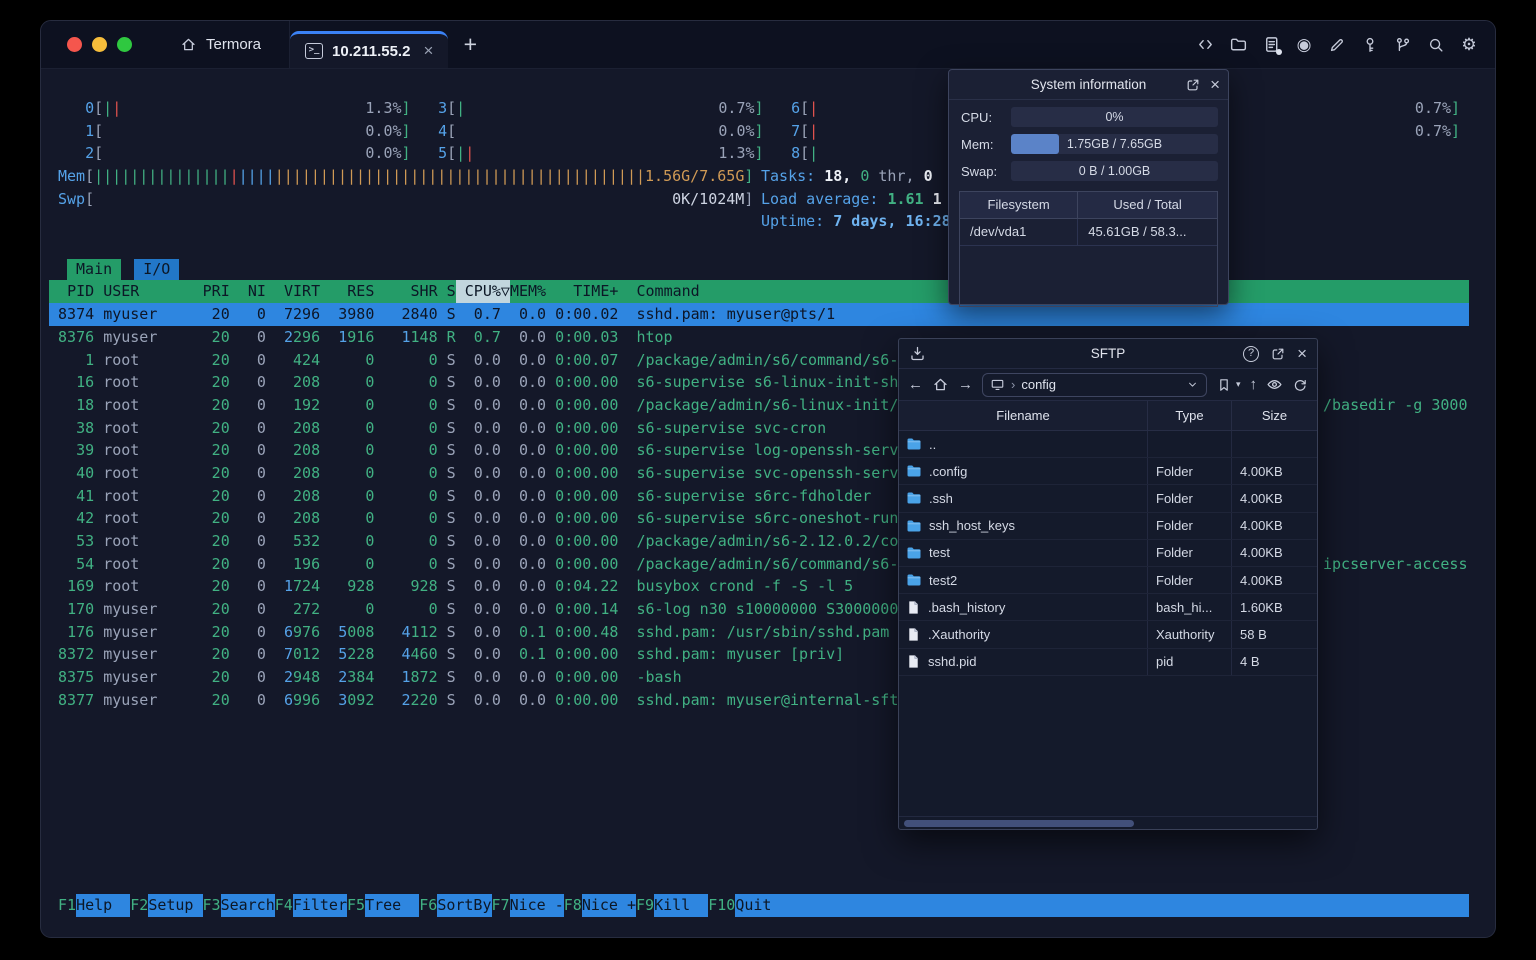  Describe the element at coordinates (1108, 608) in the screenshot. I see `file-row: .bash_history bash_hi... 1.60KB` at that location.